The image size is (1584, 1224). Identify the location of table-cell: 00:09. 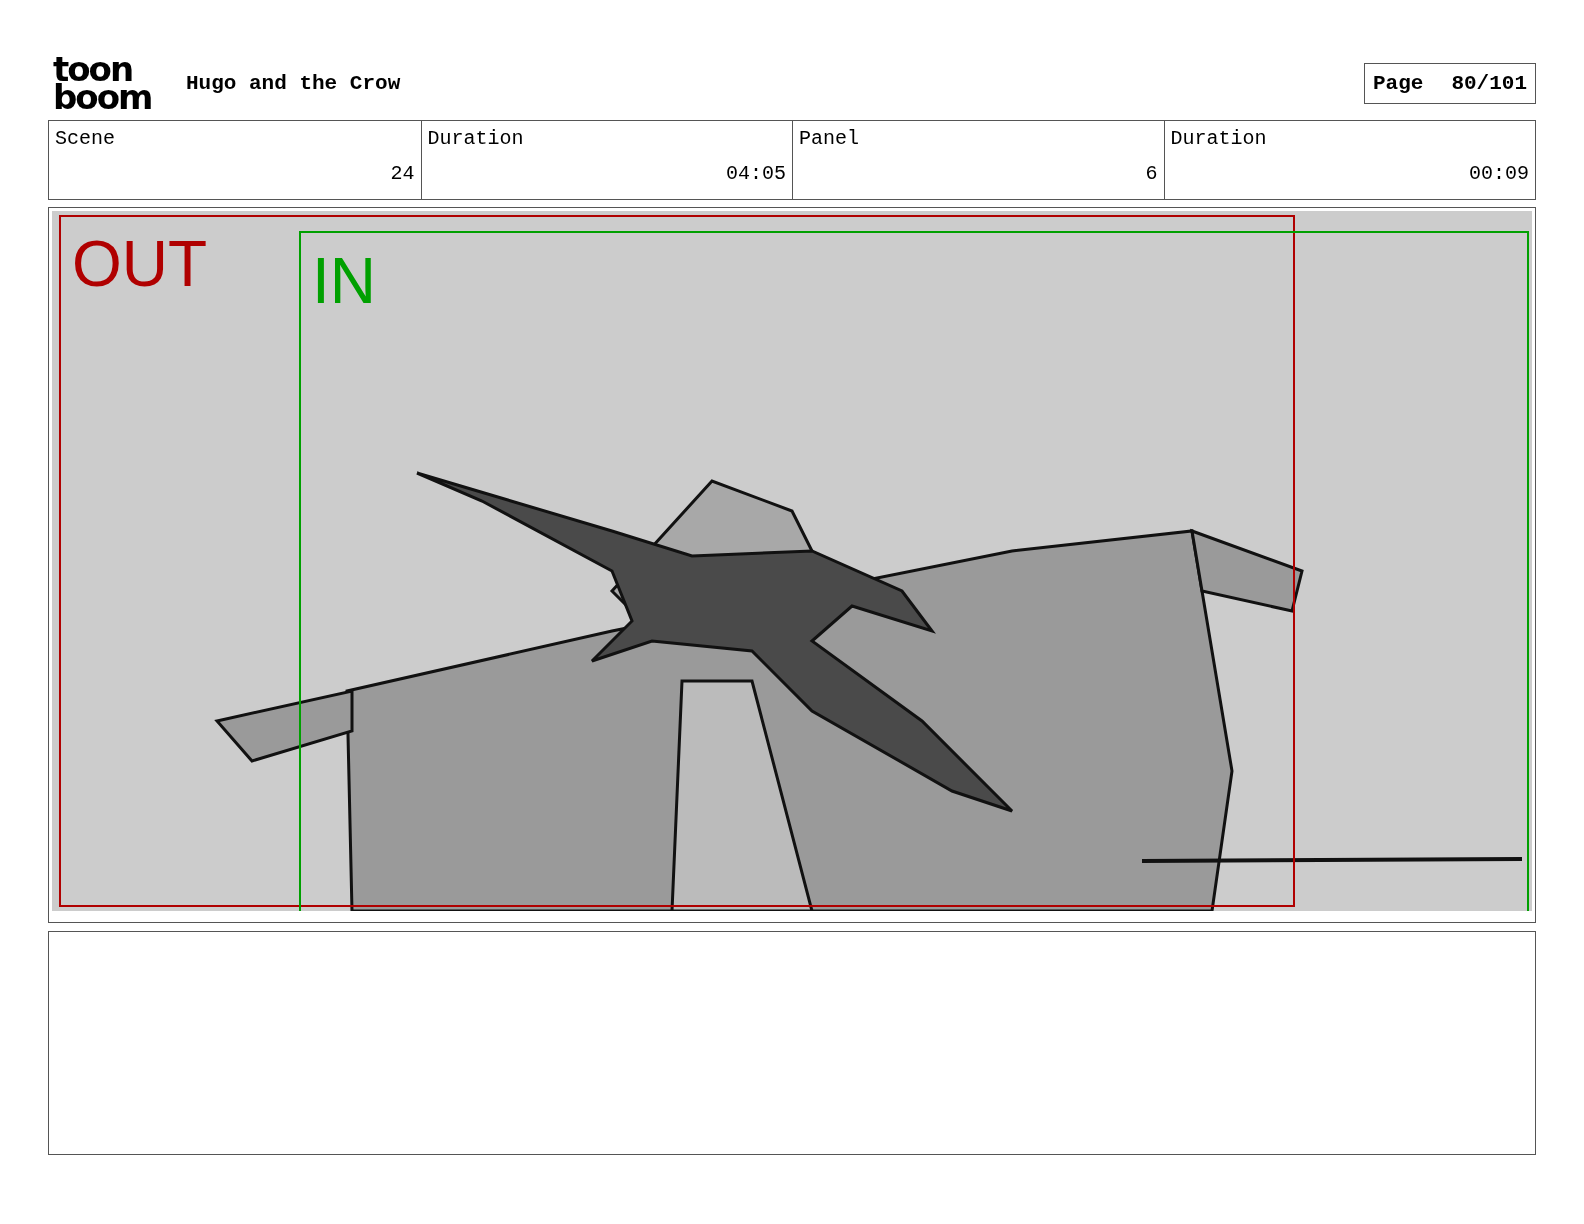
(1499, 173).